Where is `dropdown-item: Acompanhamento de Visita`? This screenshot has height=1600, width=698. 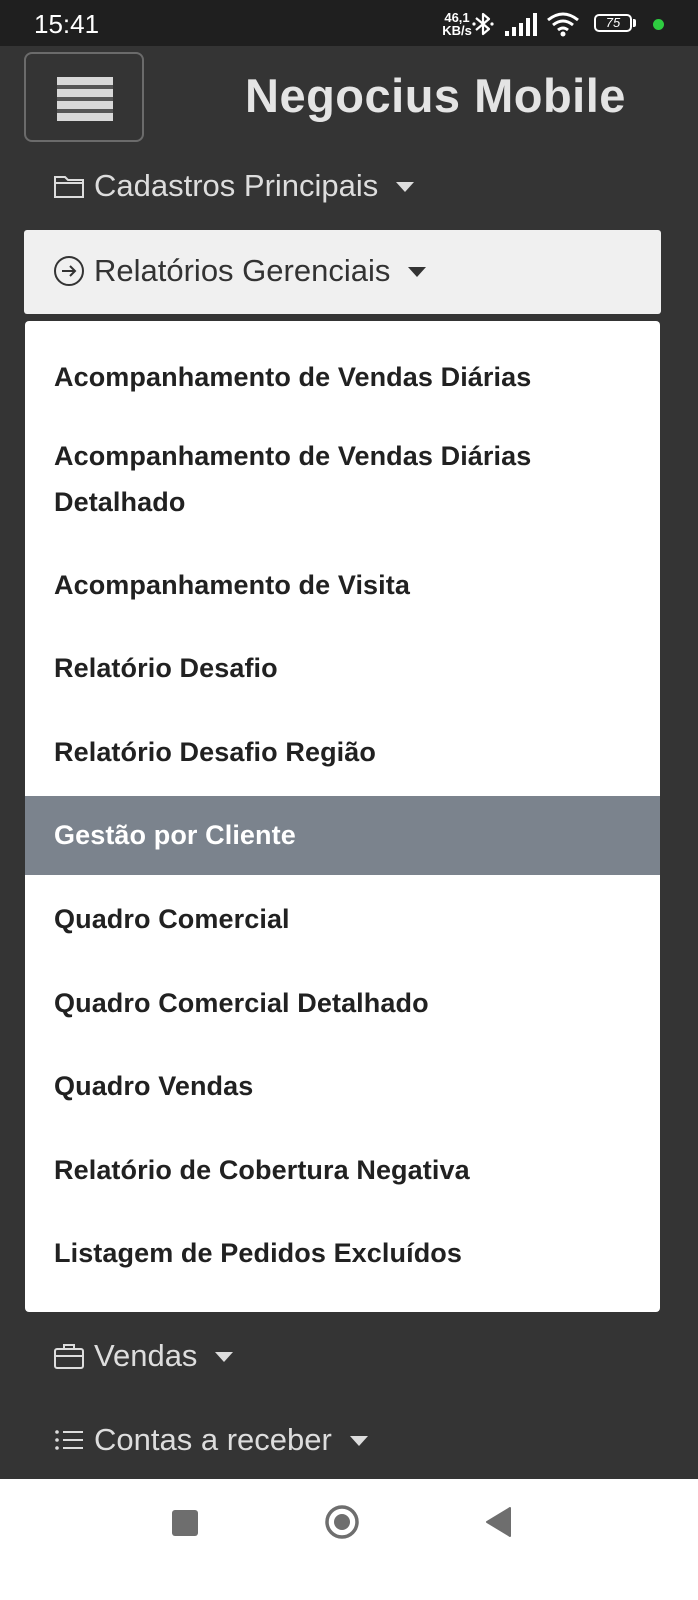
dropdown-item: Acompanhamento de Visita is located at coordinates (342, 585).